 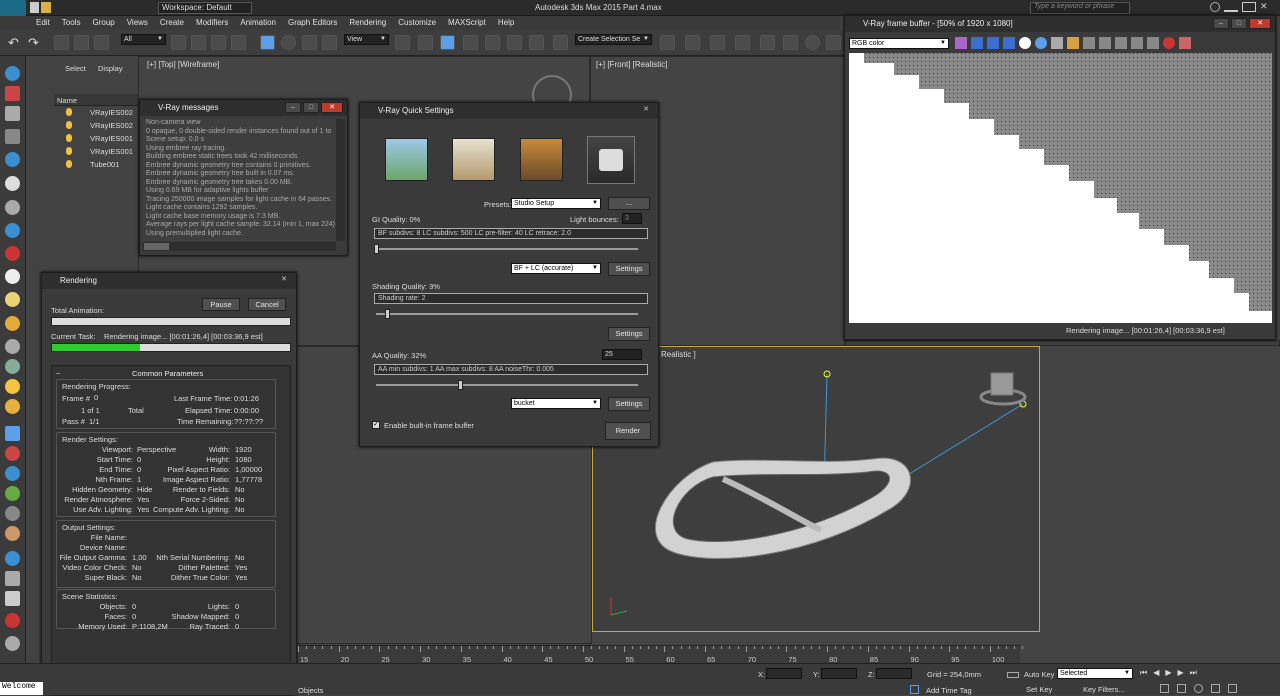 I want to click on dots-icon, so click(x=12, y=433).